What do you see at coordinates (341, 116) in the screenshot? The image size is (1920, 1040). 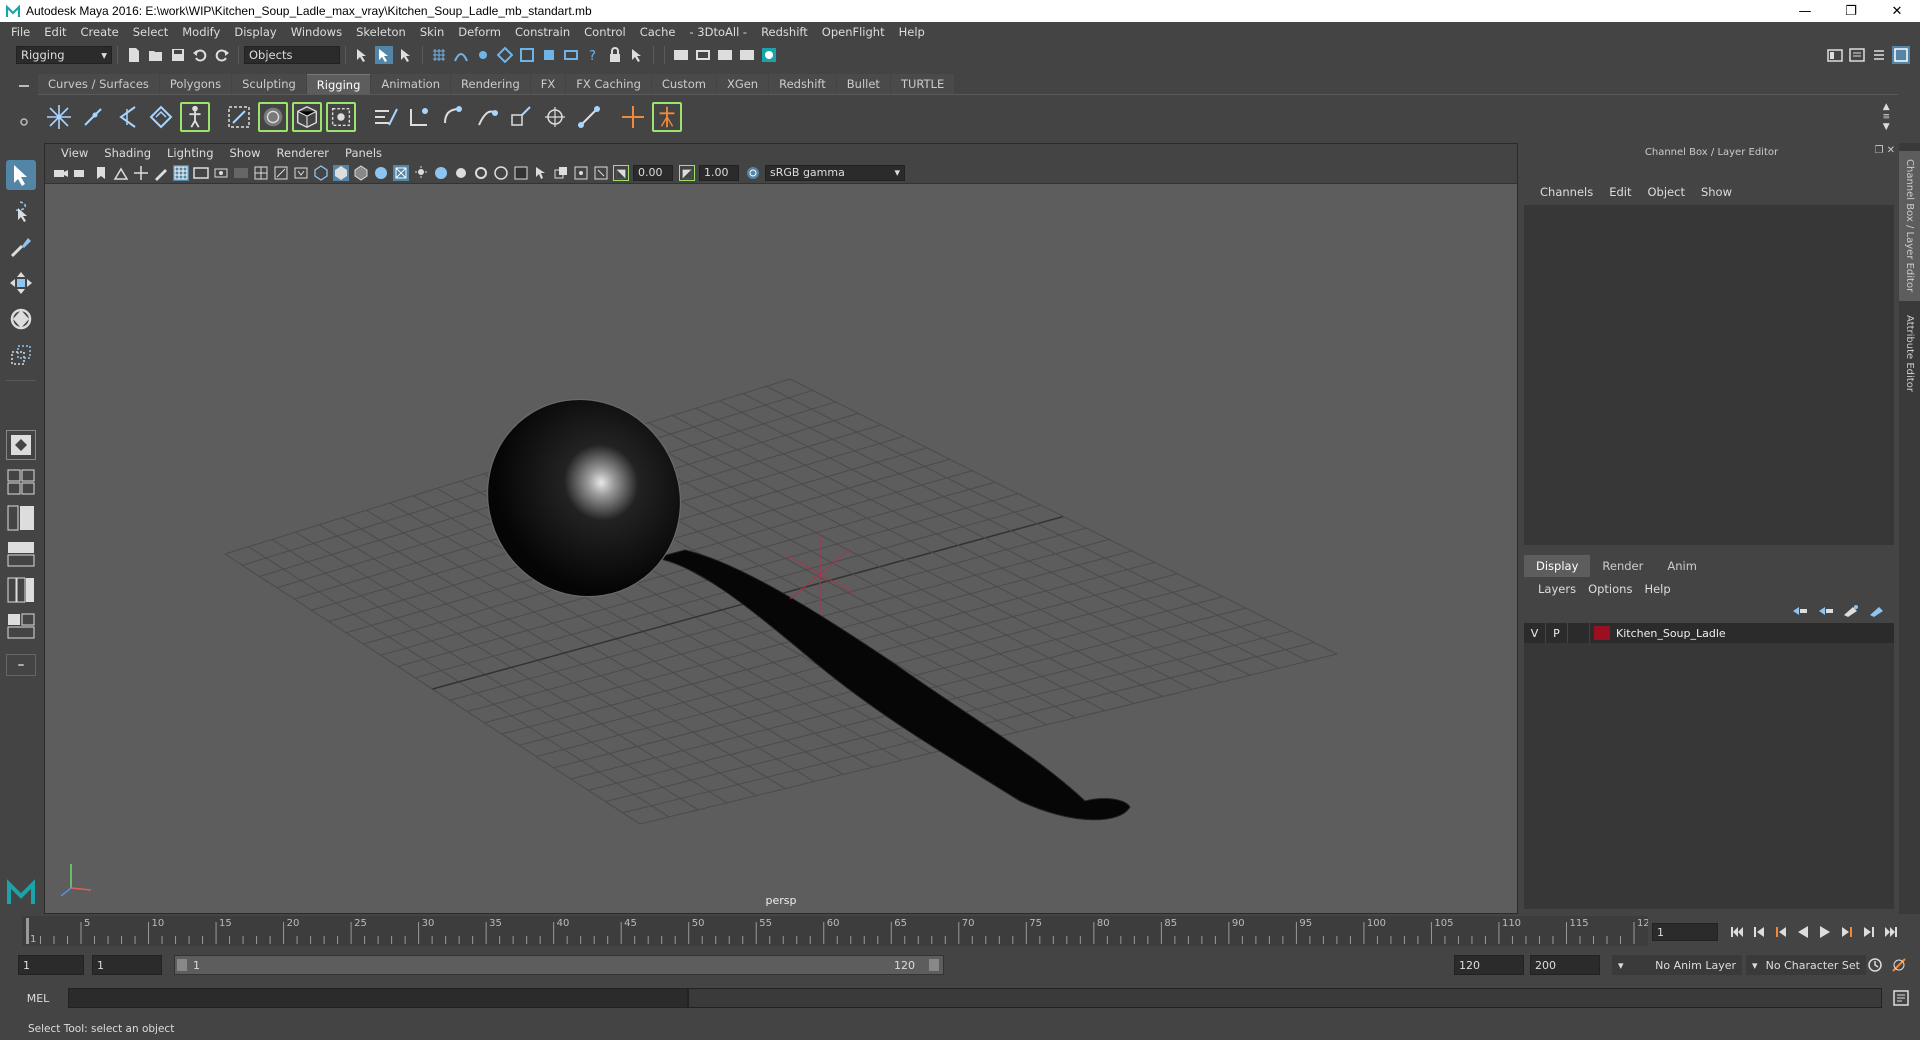 I see `cluster-icon` at bounding box center [341, 116].